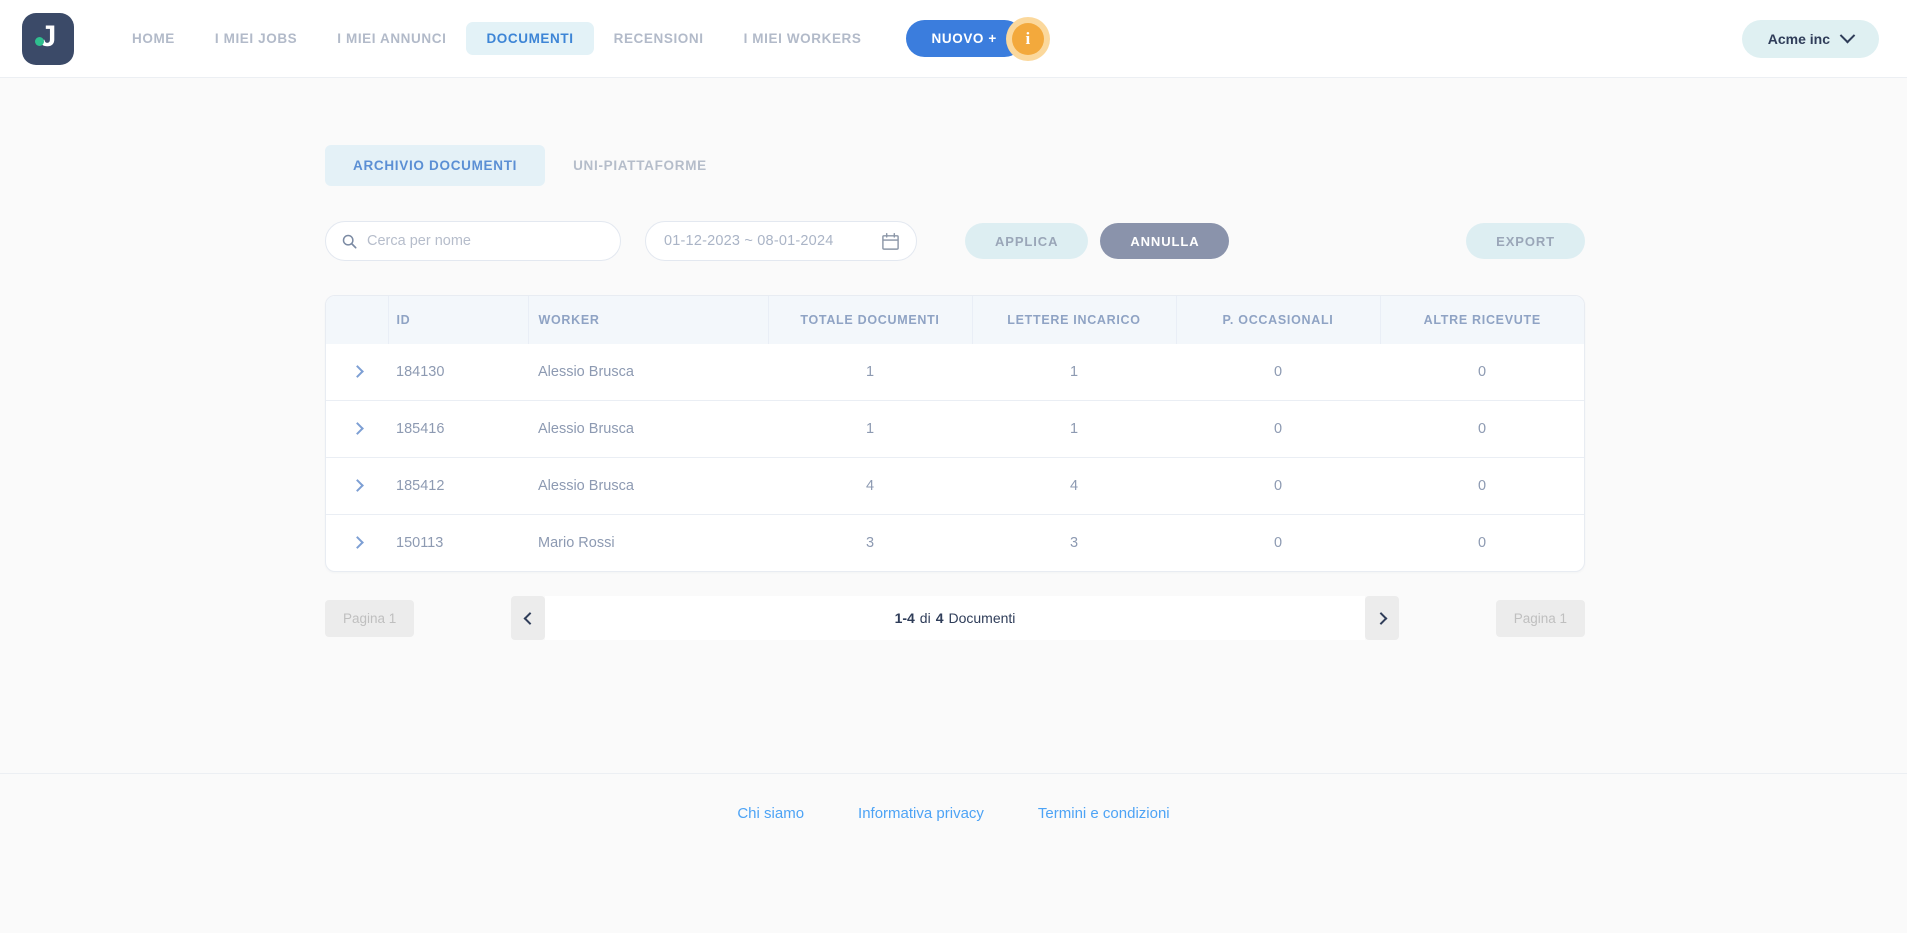 Image resolution: width=1907 pixels, height=933 pixels. I want to click on table-row: 185412 Alessio Brusca 4 4 0 0, so click(955, 486).